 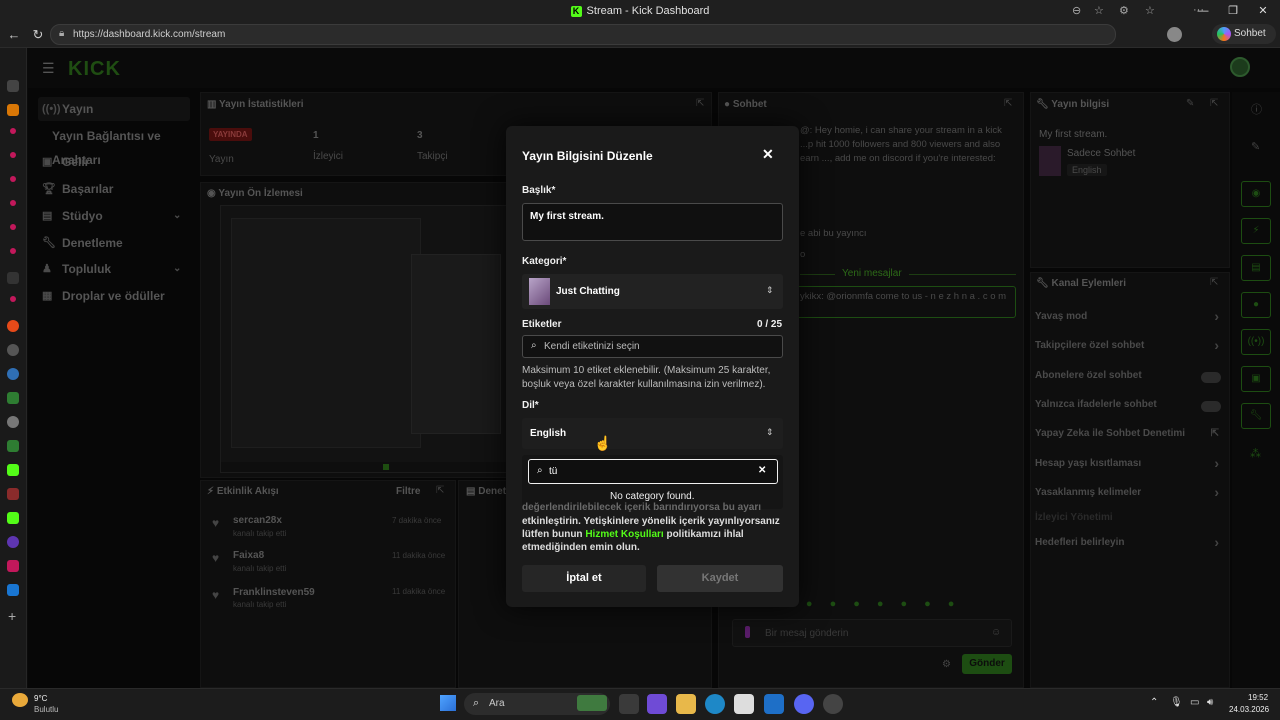 What do you see at coordinates (762, 470) in the screenshot?
I see `clear-icon: ✕` at bounding box center [762, 470].